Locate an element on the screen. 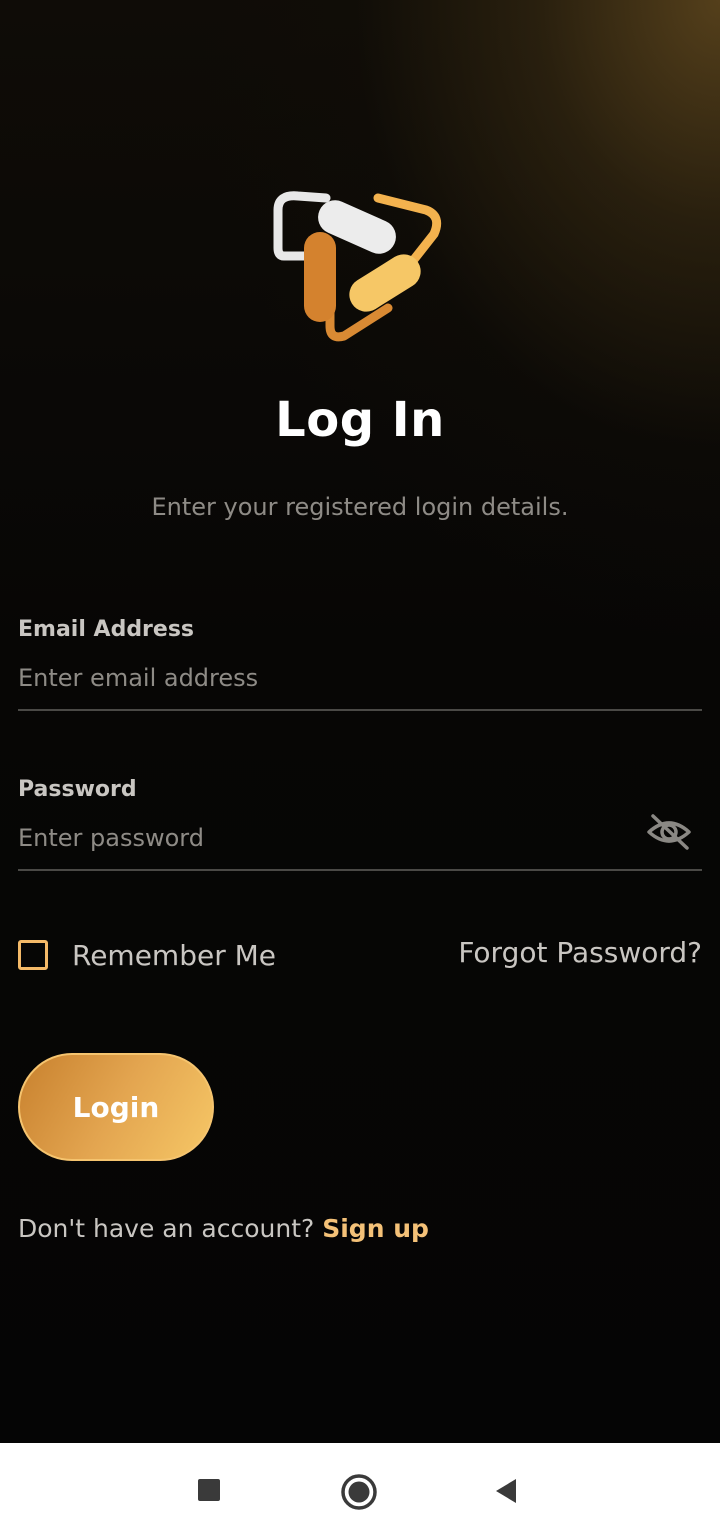  signup-row: Don't have an account? Sign up is located at coordinates (223, 1228).